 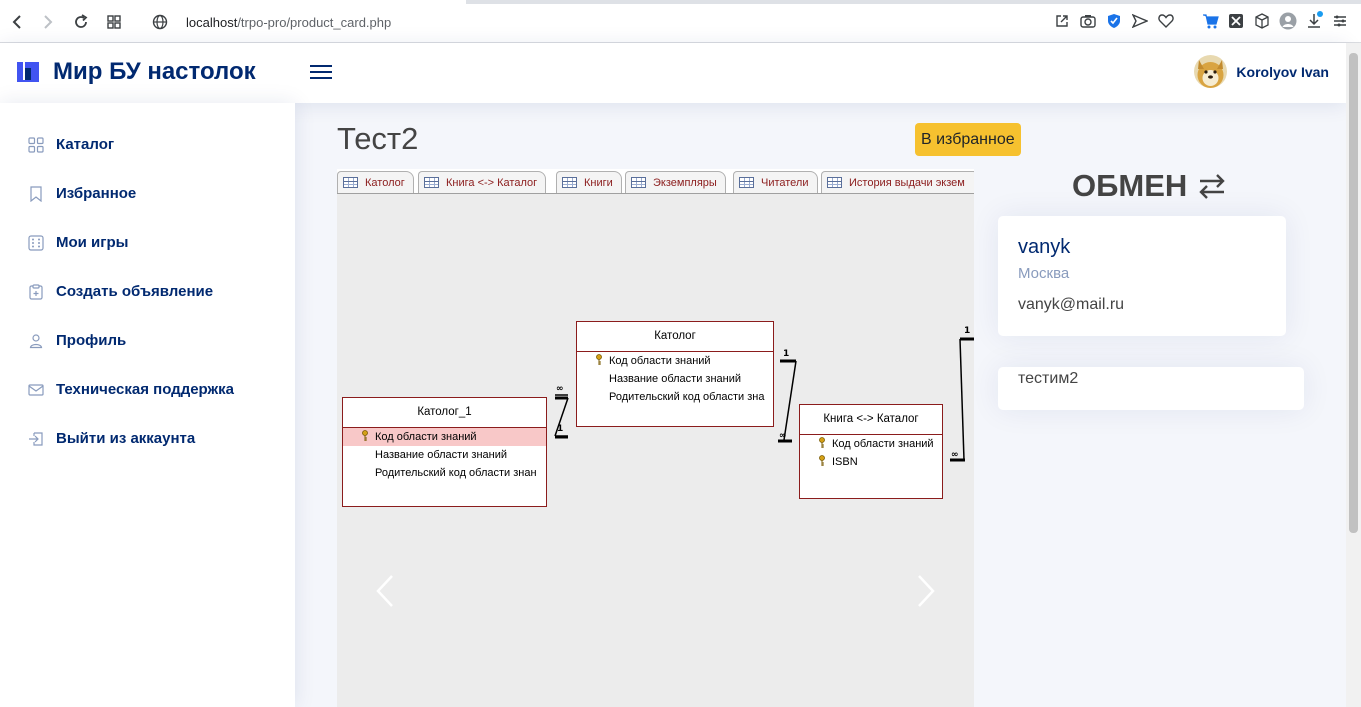 What do you see at coordinates (1236, 21) in the screenshot?
I see `extension-icon` at bounding box center [1236, 21].